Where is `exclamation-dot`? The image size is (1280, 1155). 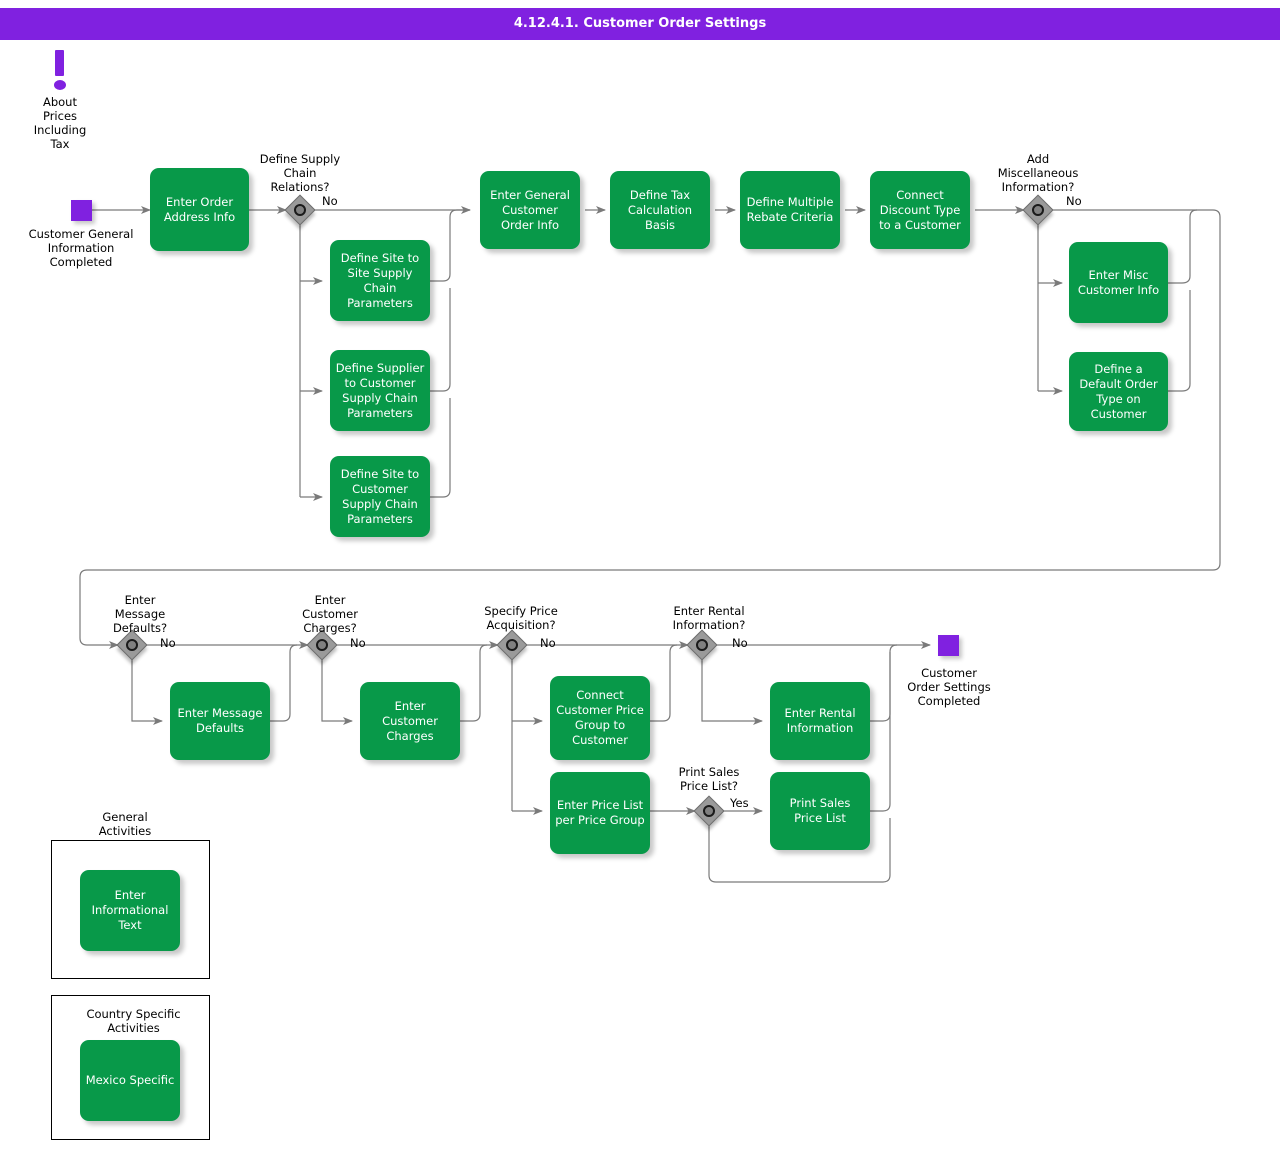 exclamation-dot is located at coordinates (59, 85).